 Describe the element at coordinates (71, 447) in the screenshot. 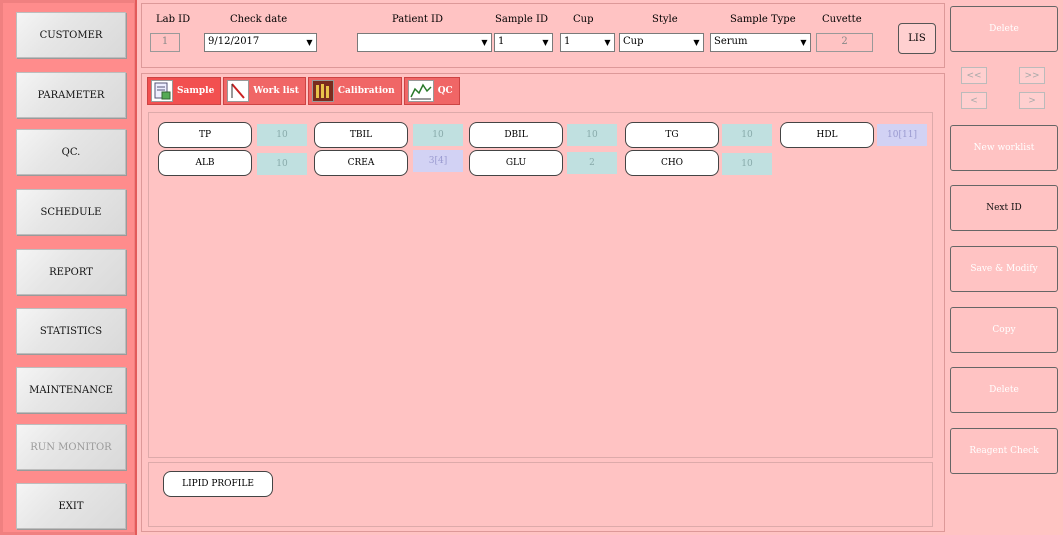

I see `nav-run-monitor-button: RUN MONITOR` at that location.